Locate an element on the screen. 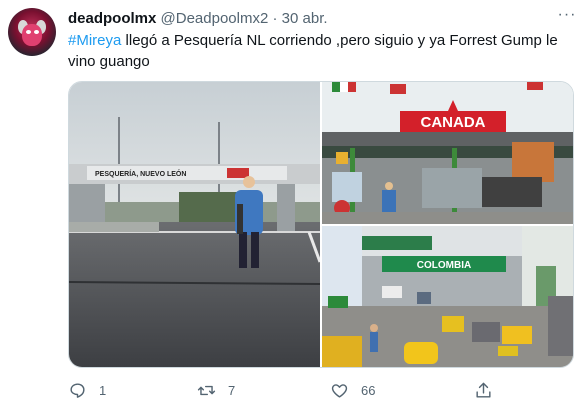 This screenshot has width=588, height=413. colombia-sign: COLOMBIA is located at coordinates (444, 265).